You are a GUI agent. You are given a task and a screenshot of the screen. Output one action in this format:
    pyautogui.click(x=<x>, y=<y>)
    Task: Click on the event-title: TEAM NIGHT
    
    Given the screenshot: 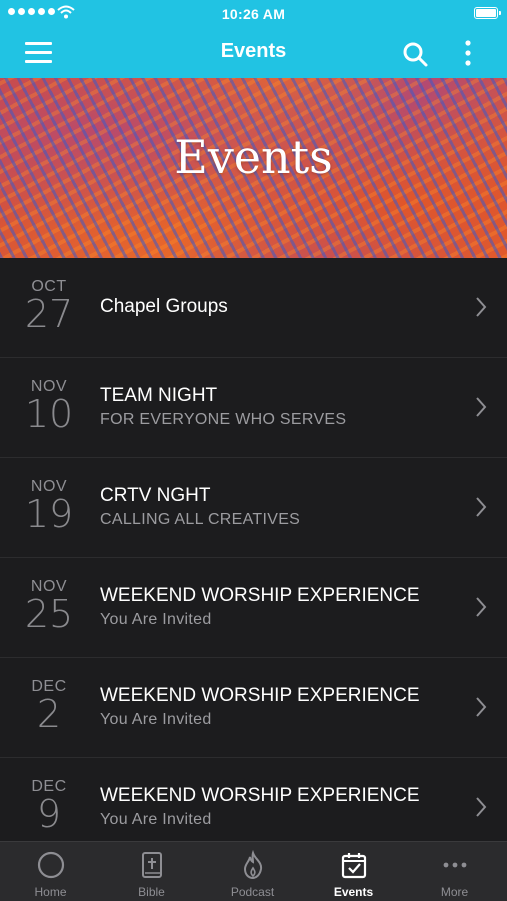 What is the action you would take?
    pyautogui.click(x=159, y=395)
    